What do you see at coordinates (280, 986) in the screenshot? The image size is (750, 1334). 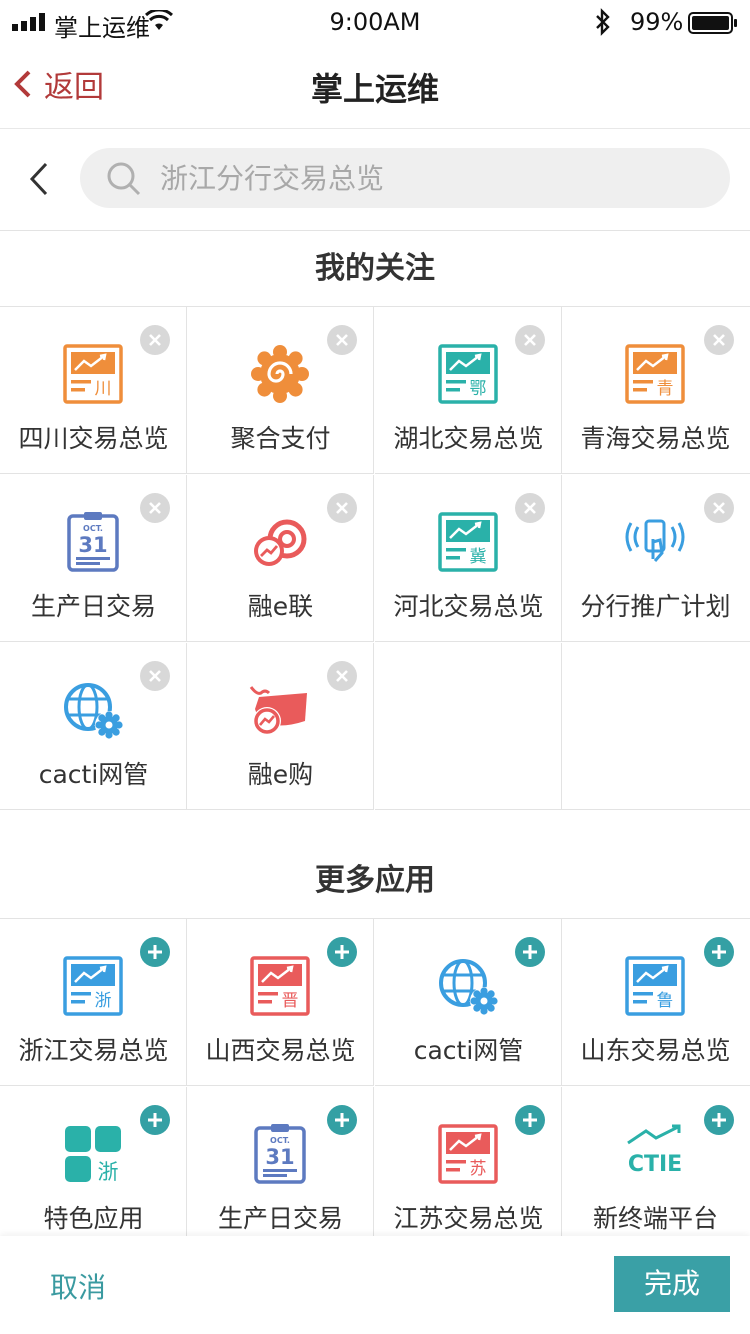 I see `chart-board-icon: 晋` at bounding box center [280, 986].